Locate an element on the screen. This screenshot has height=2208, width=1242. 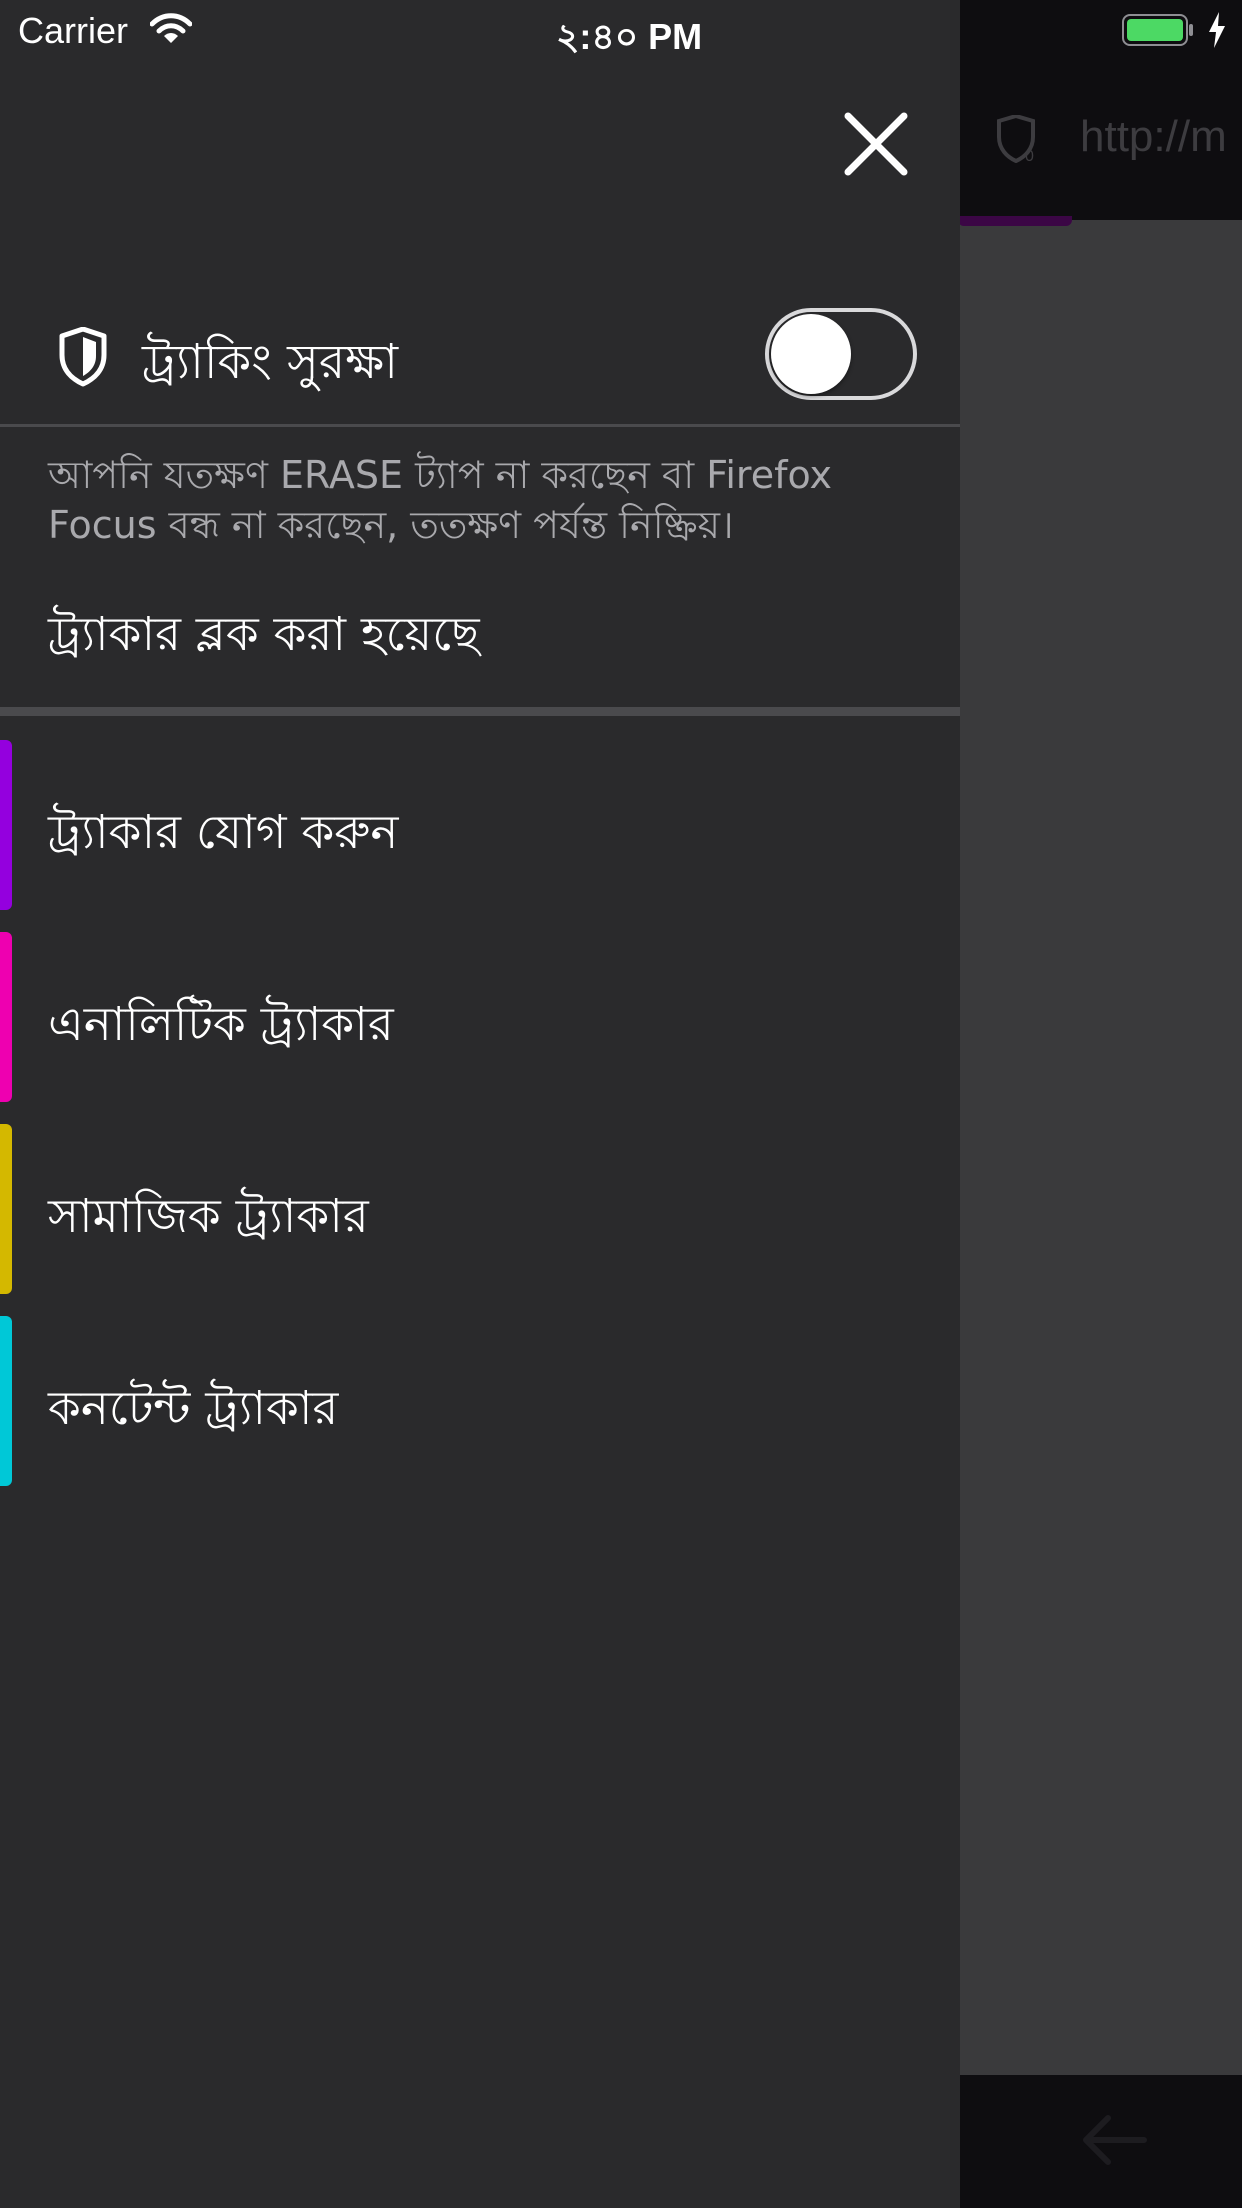
carrier-label: Carrier is located at coordinates (73, 30).